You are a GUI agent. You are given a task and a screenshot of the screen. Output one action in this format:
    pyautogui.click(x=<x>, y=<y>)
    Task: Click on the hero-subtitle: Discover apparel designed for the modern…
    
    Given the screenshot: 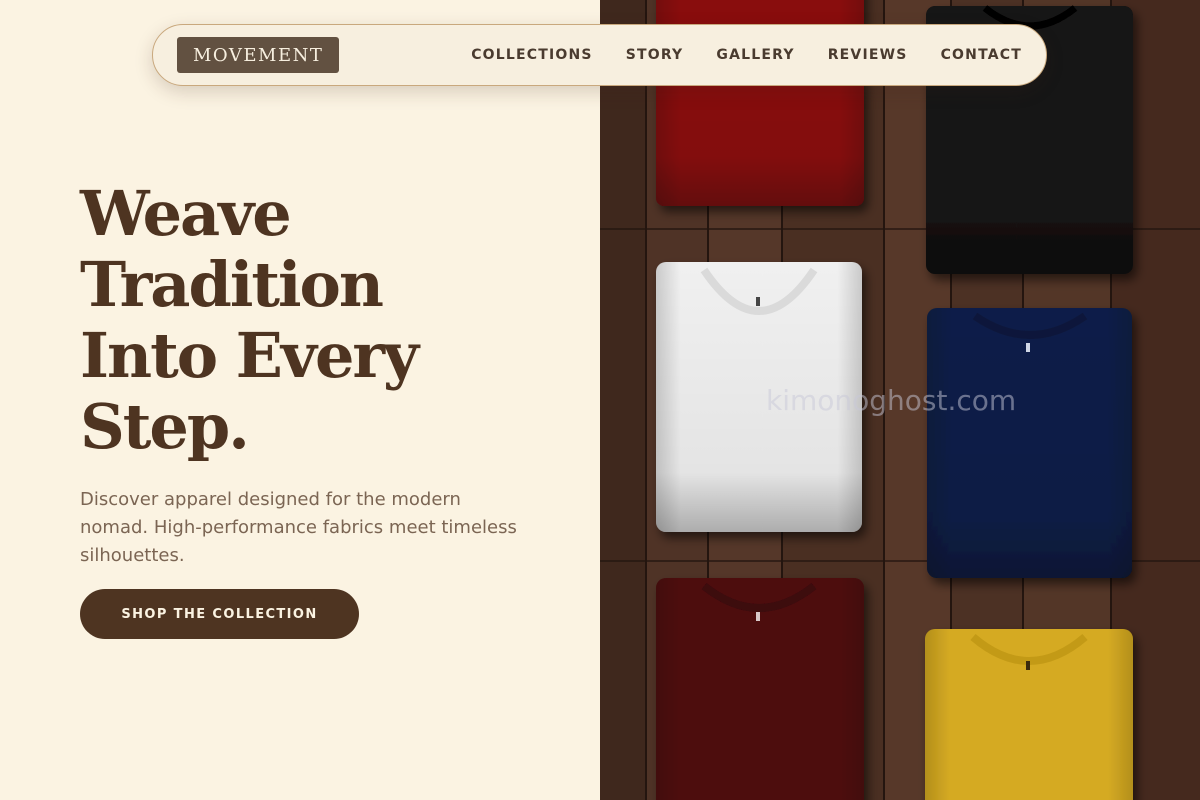 What is the action you would take?
    pyautogui.click(x=298, y=527)
    